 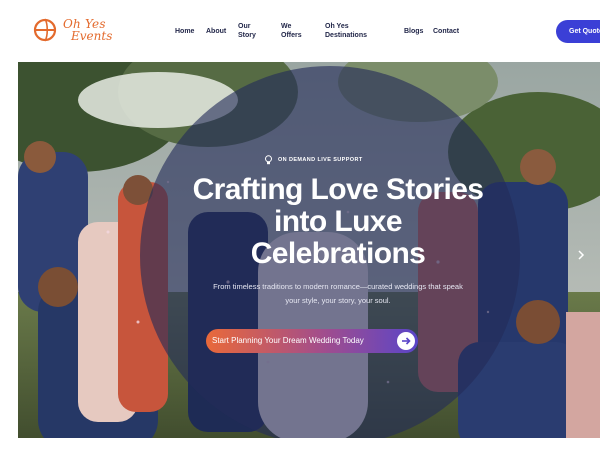 What do you see at coordinates (309, 444) in the screenshot?
I see `hero-bottom-band` at bounding box center [309, 444].